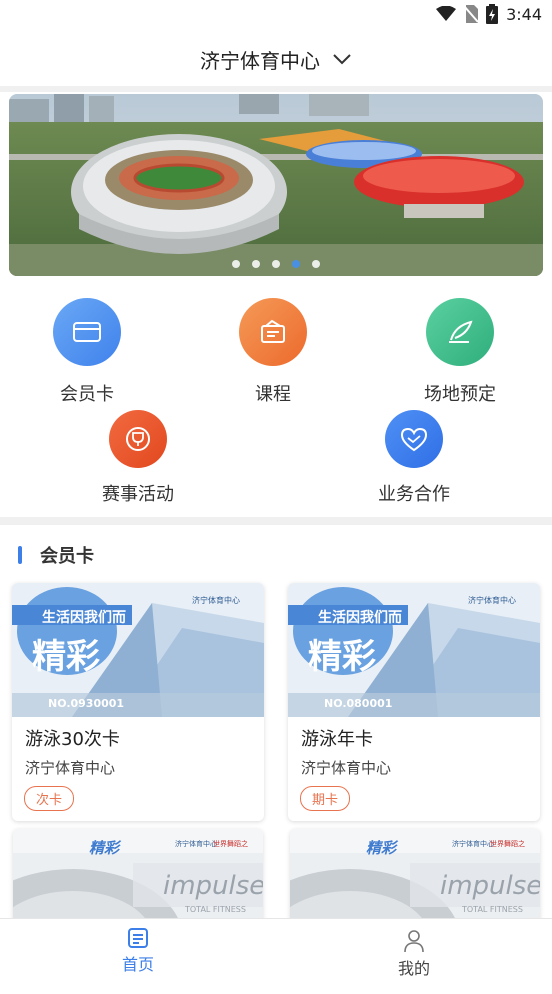  Describe the element at coordinates (492, 14) in the screenshot. I see `battery-icon` at that location.